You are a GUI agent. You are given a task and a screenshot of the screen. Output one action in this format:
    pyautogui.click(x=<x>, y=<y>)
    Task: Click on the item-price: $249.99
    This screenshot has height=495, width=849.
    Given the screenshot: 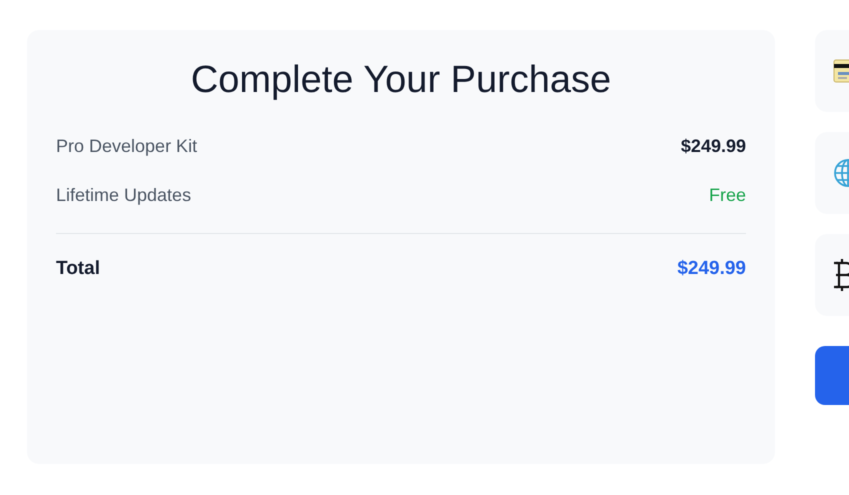 What is the action you would take?
    pyautogui.click(x=713, y=146)
    